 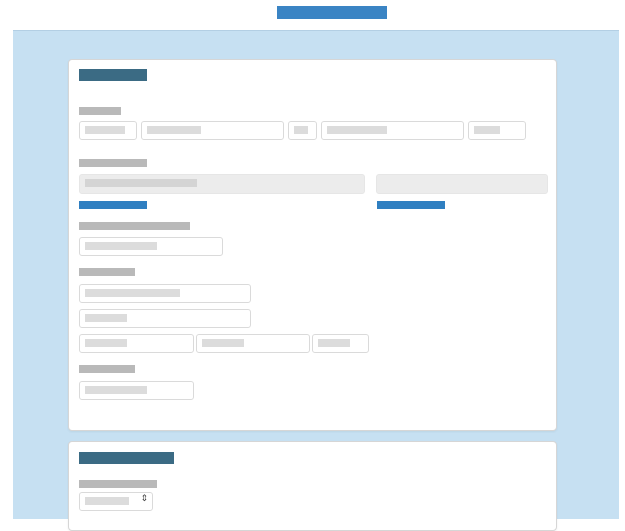 What do you see at coordinates (141, 183) in the screenshot?
I see `email-placeholder` at bounding box center [141, 183].